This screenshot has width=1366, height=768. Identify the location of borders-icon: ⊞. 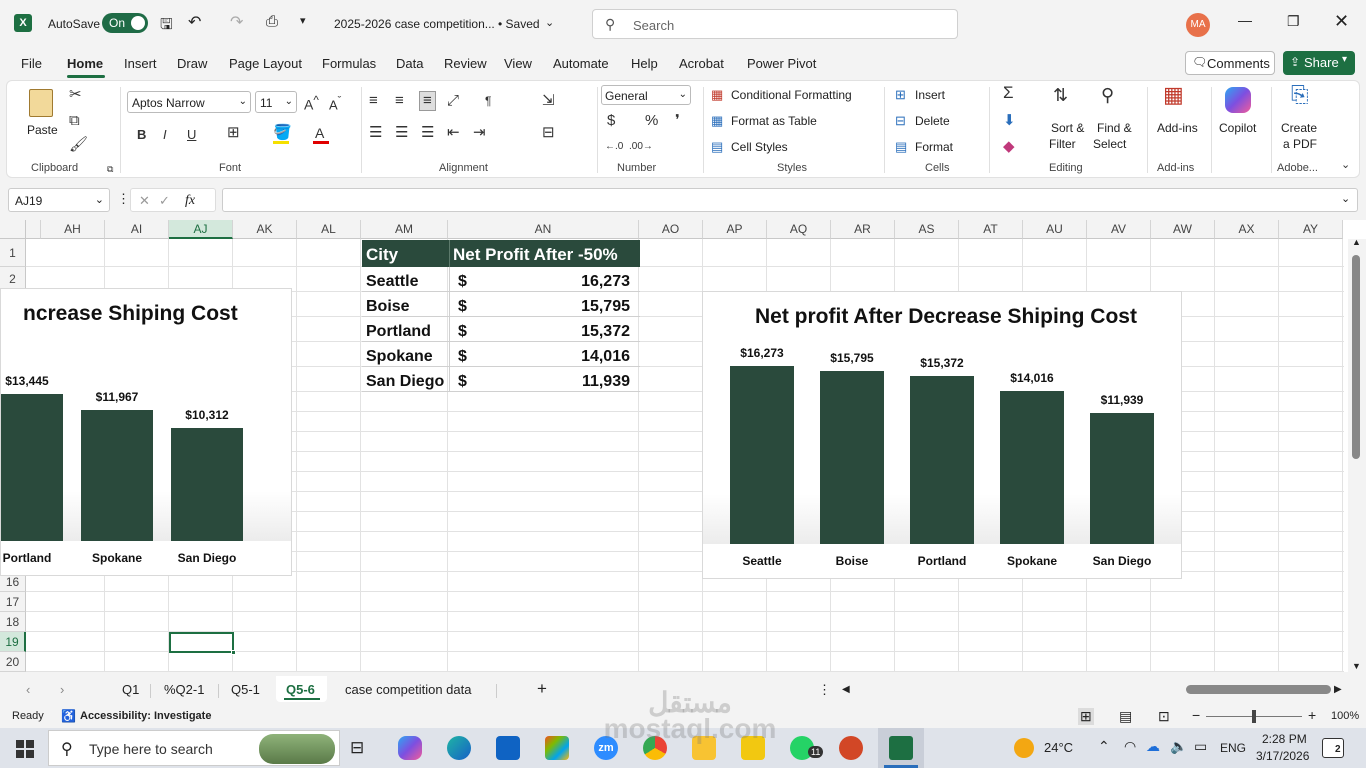
(233, 133).